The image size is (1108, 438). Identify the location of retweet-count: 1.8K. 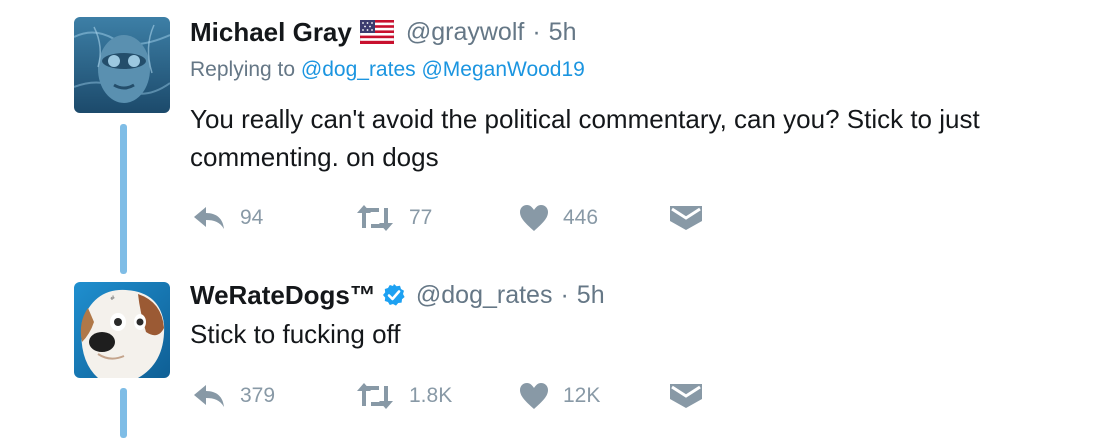
(431, 395).